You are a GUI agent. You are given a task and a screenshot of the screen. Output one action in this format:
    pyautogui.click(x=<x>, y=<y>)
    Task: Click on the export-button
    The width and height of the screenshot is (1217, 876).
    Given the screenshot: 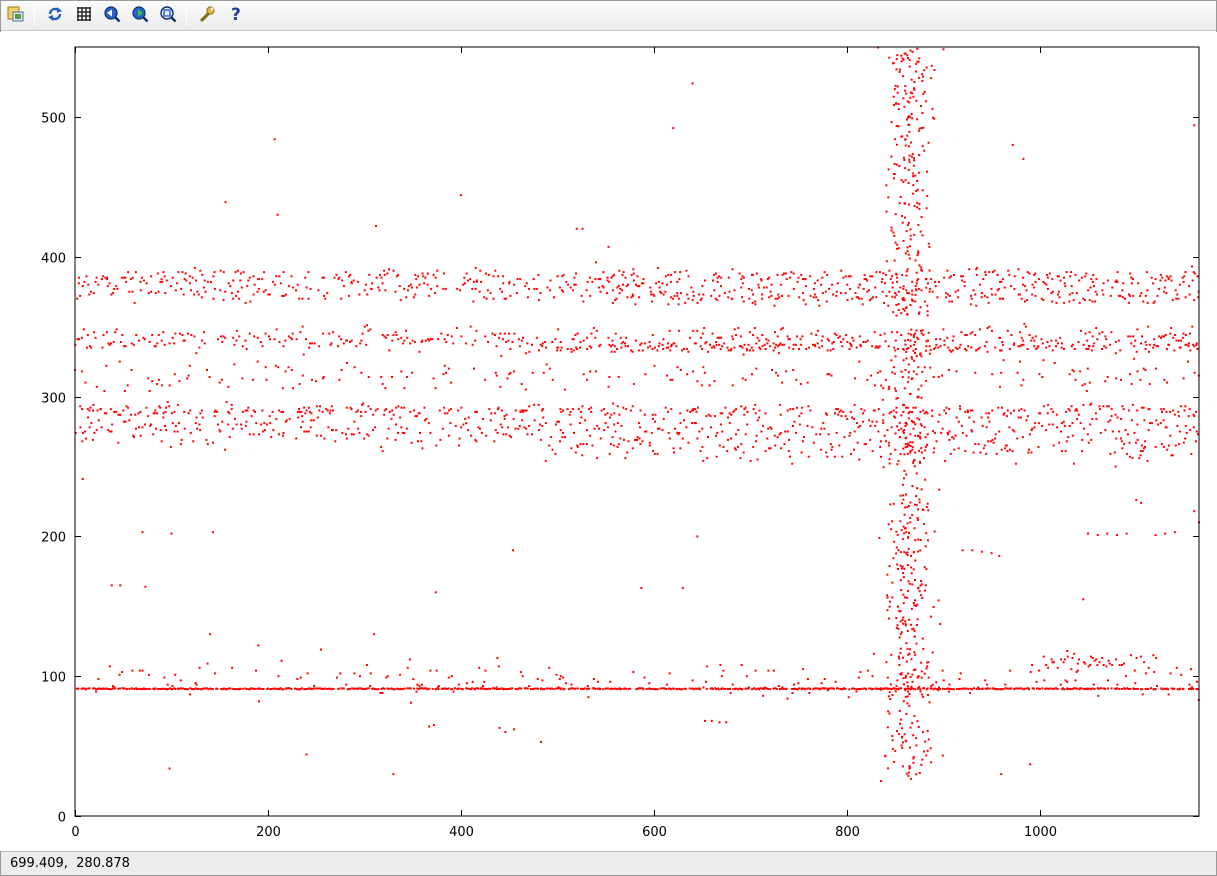 What is the action you would take?
    pyautogui.click(x=16, y=16)
    